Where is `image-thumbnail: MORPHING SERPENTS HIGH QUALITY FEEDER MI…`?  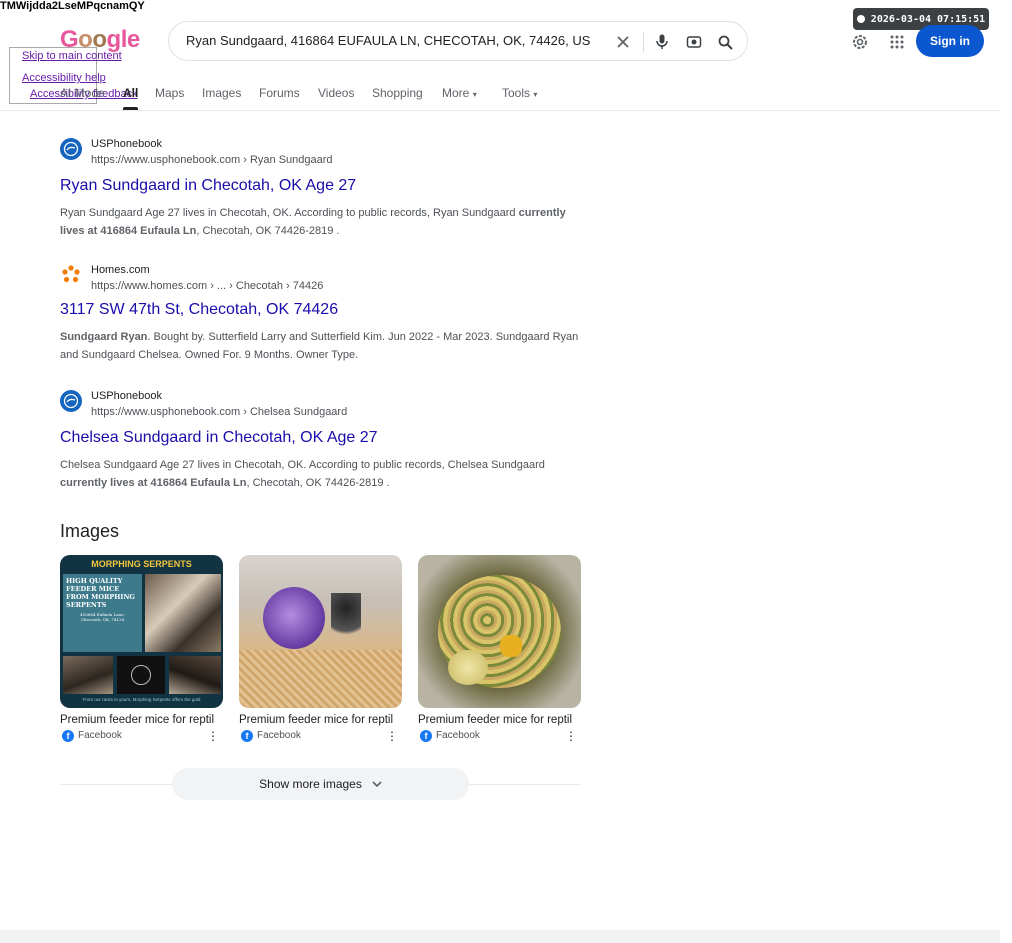 image-thumbnail: MORPHING SERPENTS HIGH QUALITY FEEDER MI… is located at coordinates (141, 631).